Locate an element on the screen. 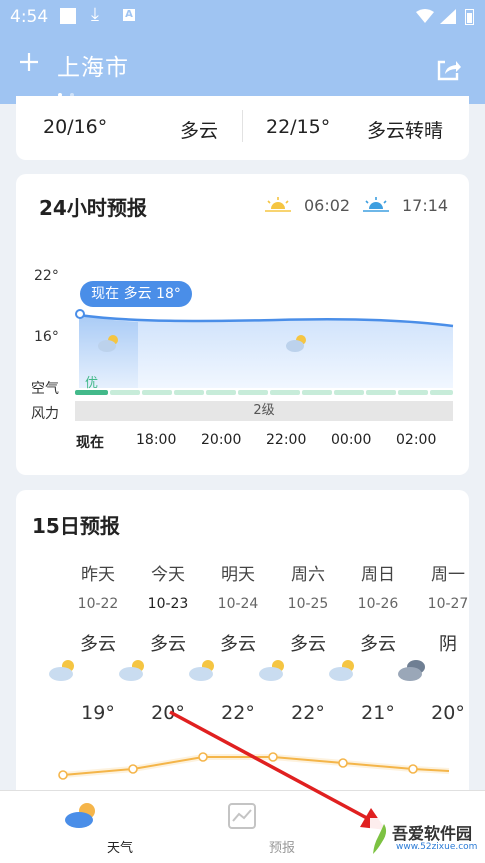 This screenshot has height=863, width=485. chart-icon is located at coordinates (242, 816).